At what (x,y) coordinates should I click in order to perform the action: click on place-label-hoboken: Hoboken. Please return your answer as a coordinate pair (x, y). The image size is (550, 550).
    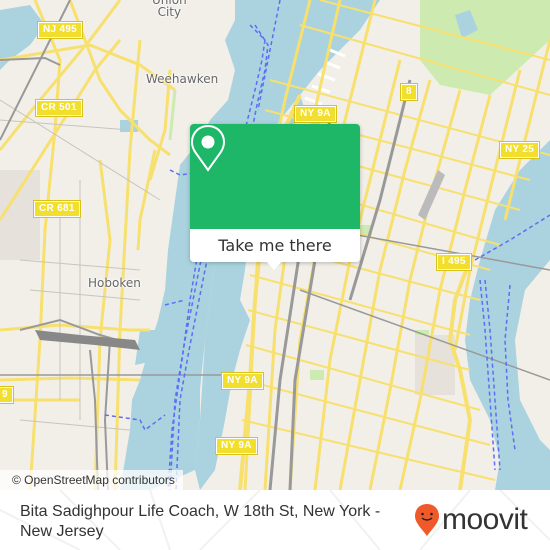
    Looking at the image, I should click on (114, 283).